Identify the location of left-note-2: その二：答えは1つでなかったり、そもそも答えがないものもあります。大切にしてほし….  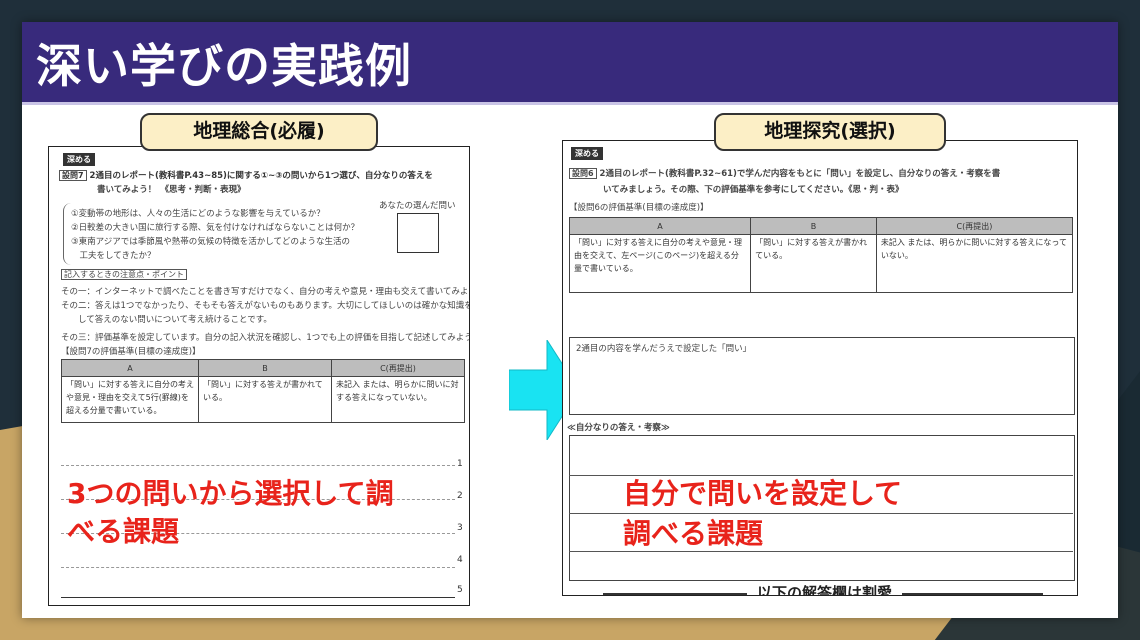
(265, 306).